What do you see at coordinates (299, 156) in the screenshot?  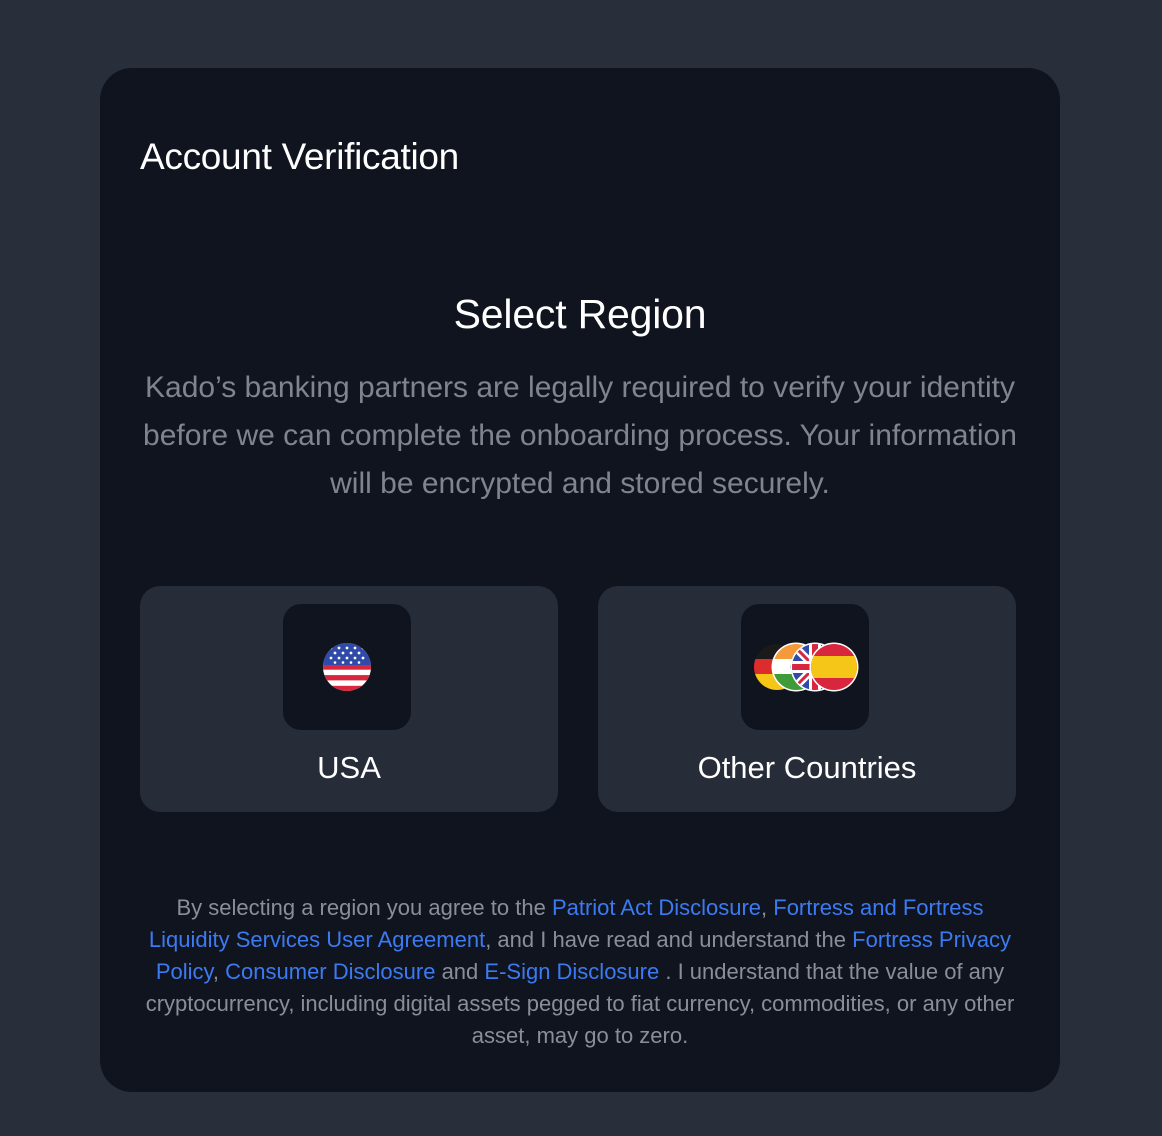 I see `page-title: Account Verification` at bounding box center [299, 156].